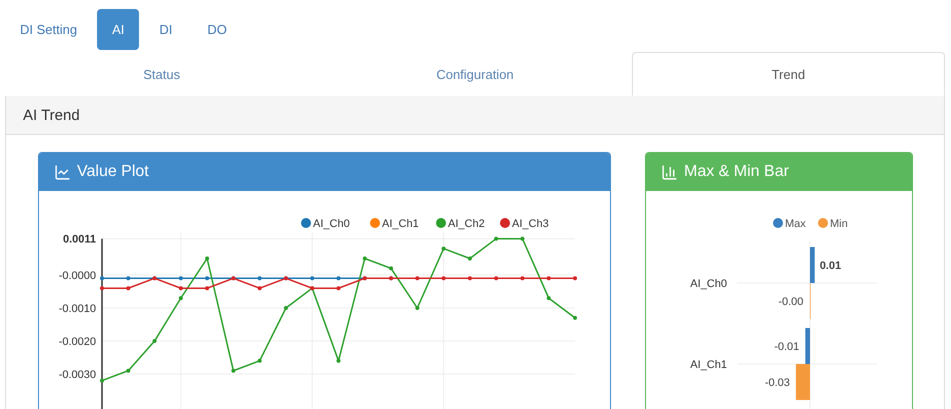 The width and height of the screenshot is (951, 409). What do you see at coordinates (839, 224) in the screenshot?
I see `legend-label: Min` at bounding box center [839, 224].